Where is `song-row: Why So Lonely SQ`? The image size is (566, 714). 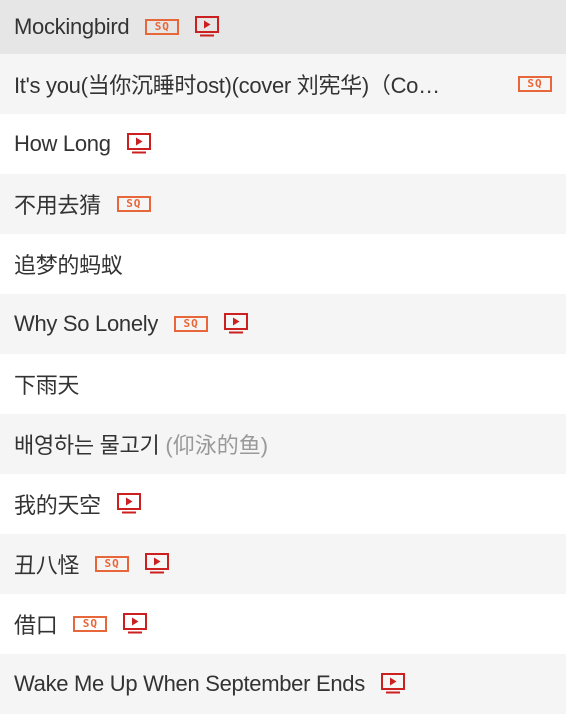 song-row: Why So Lonely SQ is located at coordinates (283, 324).